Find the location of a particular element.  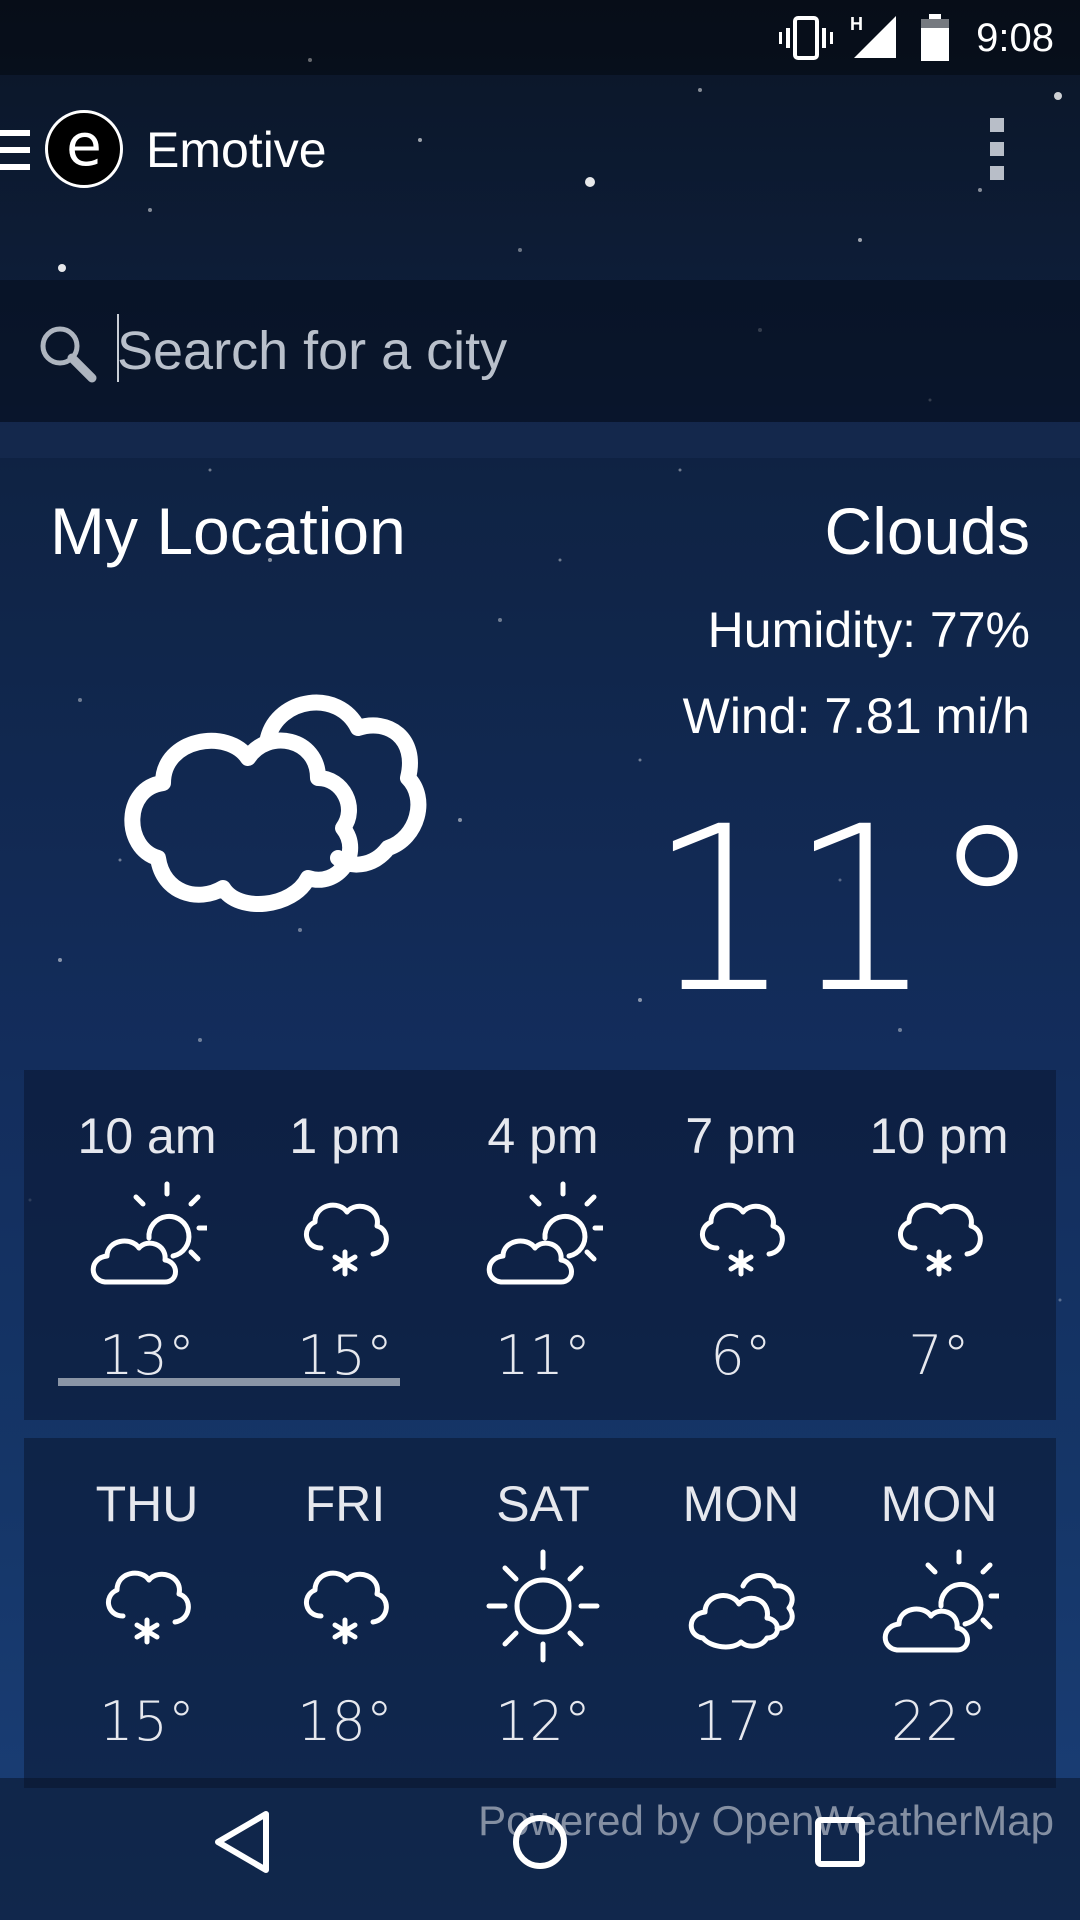

daily-item: SAT 12° is located at coordinates (543, 1618).